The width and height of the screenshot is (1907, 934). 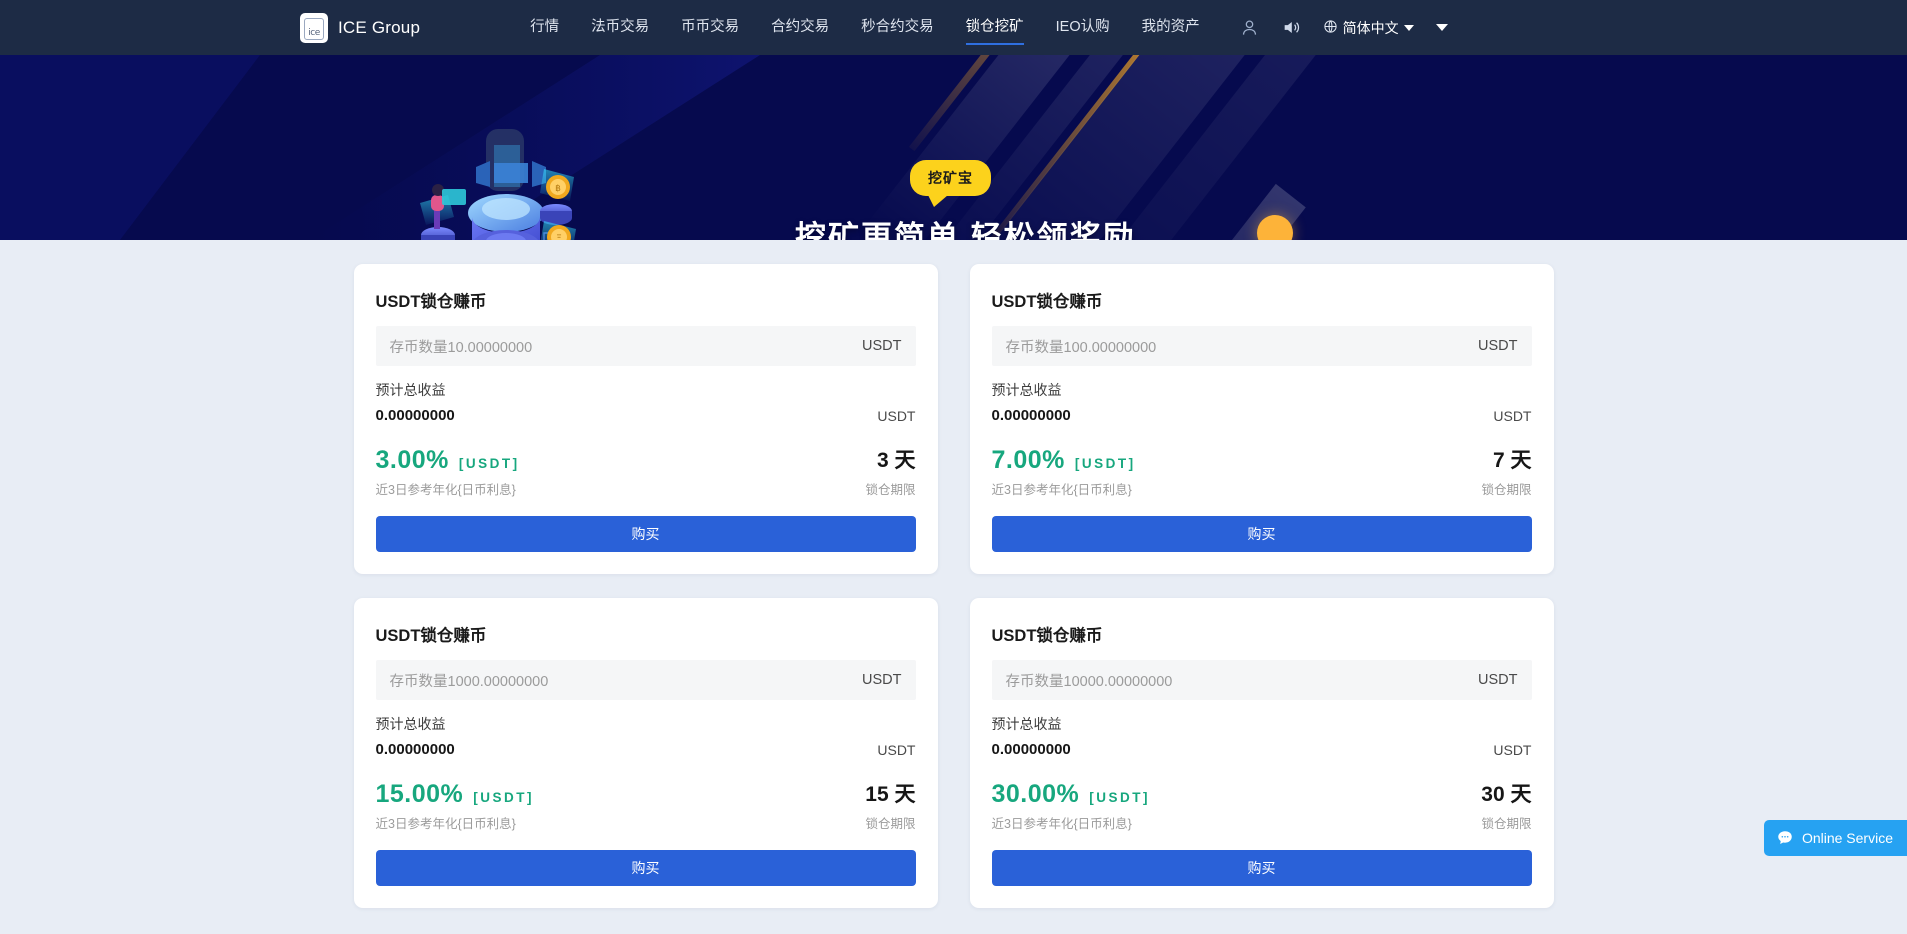 I want to click on sound-icon, so click(x=1291, y=27).